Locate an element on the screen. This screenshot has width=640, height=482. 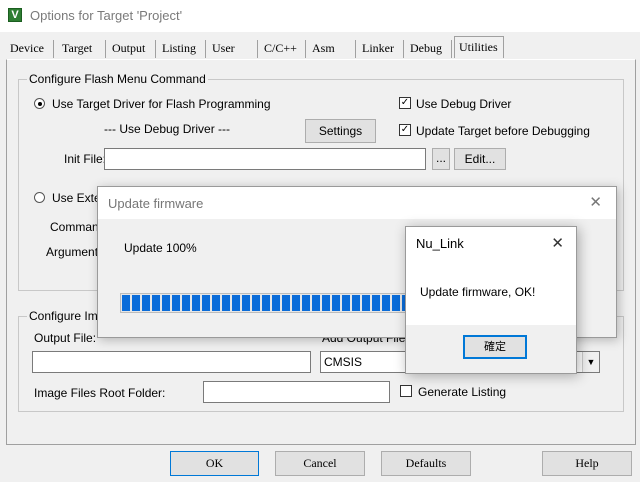
tab-device: Device is located at coordinates (30, 49).